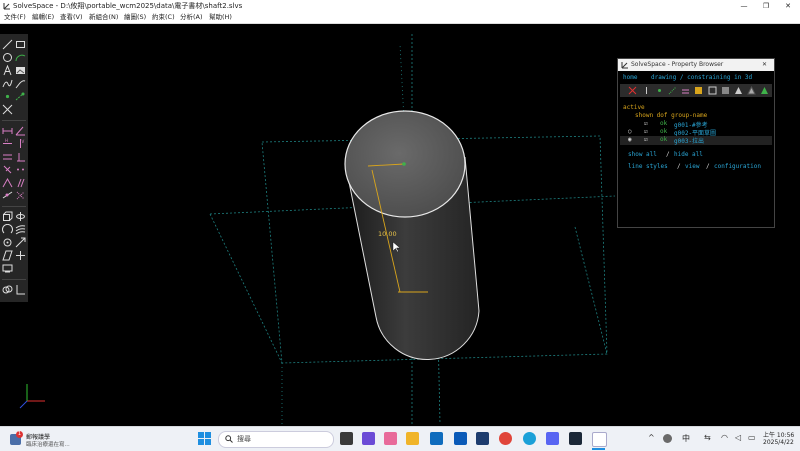  Describe the element at coordinates (20, 242) in the screenshot. I see `step-translate-tool-icon` at that location.